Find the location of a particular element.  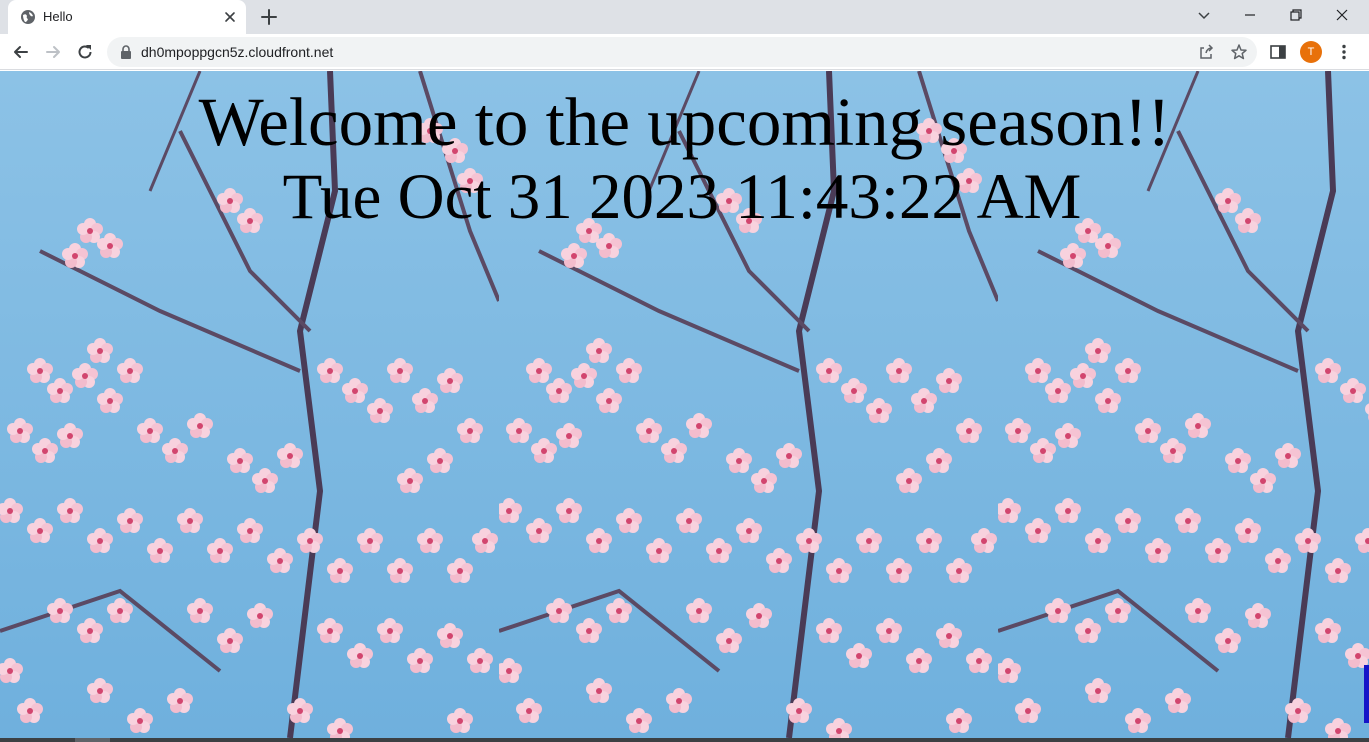

window-close-button is located at coordinates (1342, 15).